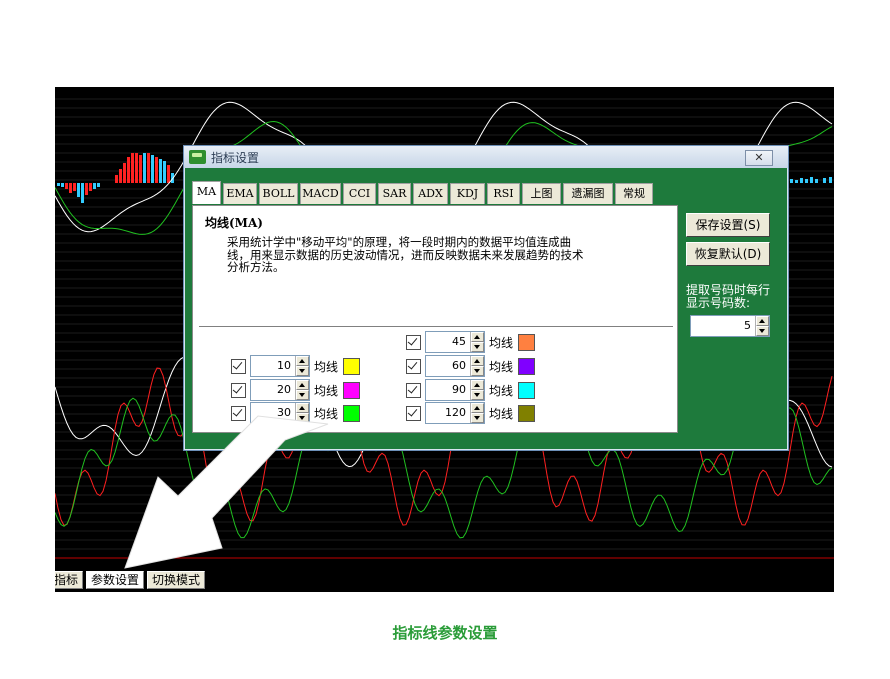  What do you see at coordinates (503, 193) in the screenshot?
I see `tab-rsi: RSI` at bounding box center [503, 193].